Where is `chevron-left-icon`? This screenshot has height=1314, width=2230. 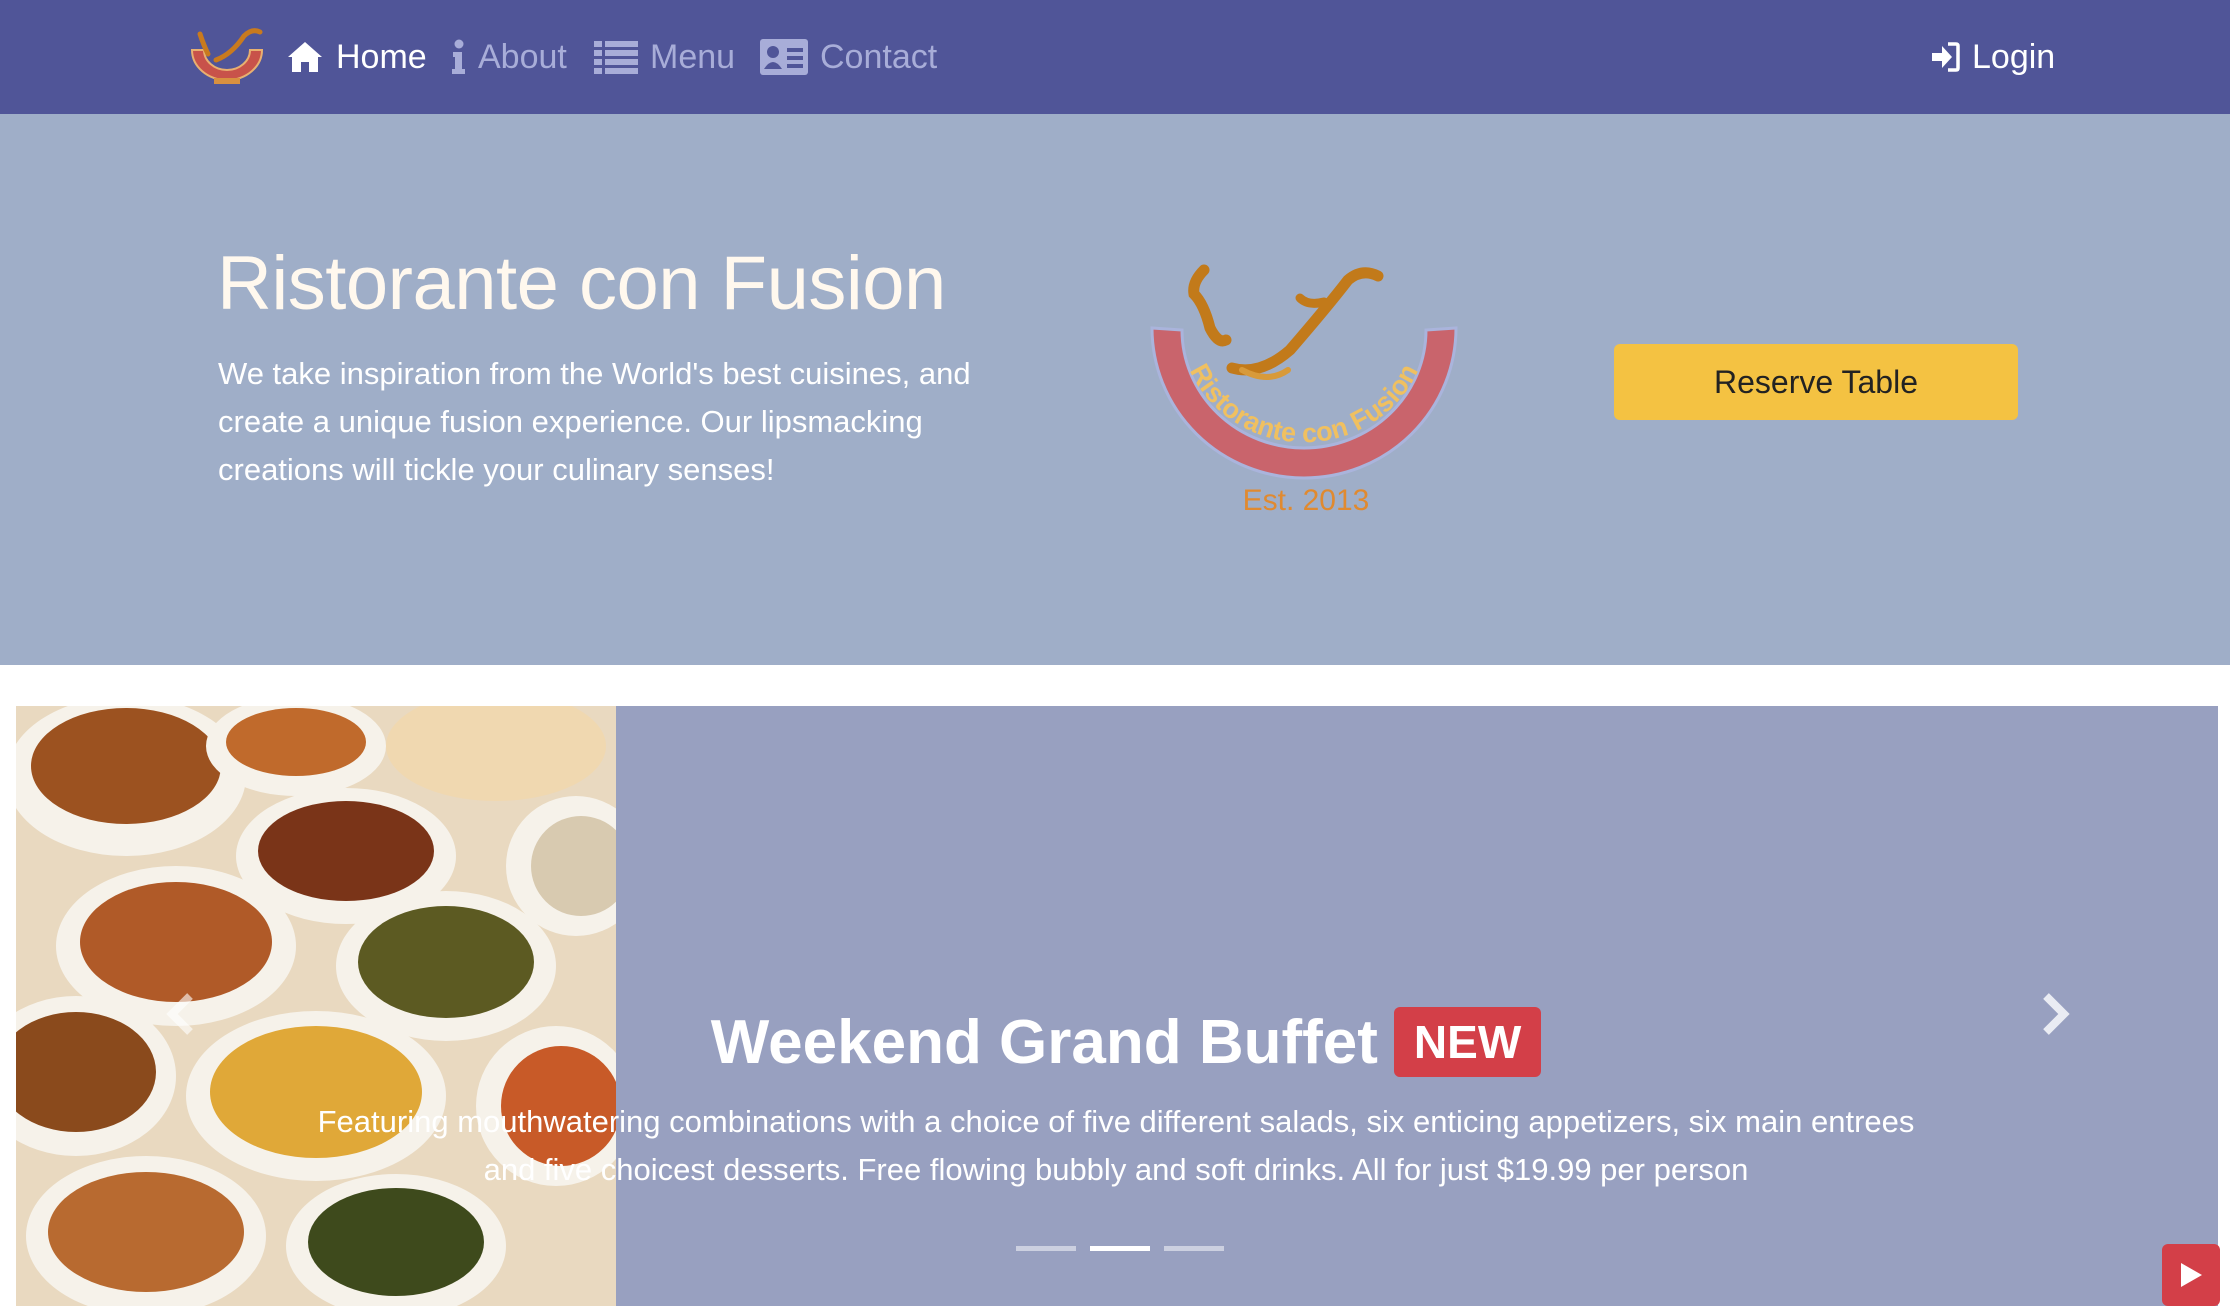 chevron-left-icon is located at coordinates (182, 1014).